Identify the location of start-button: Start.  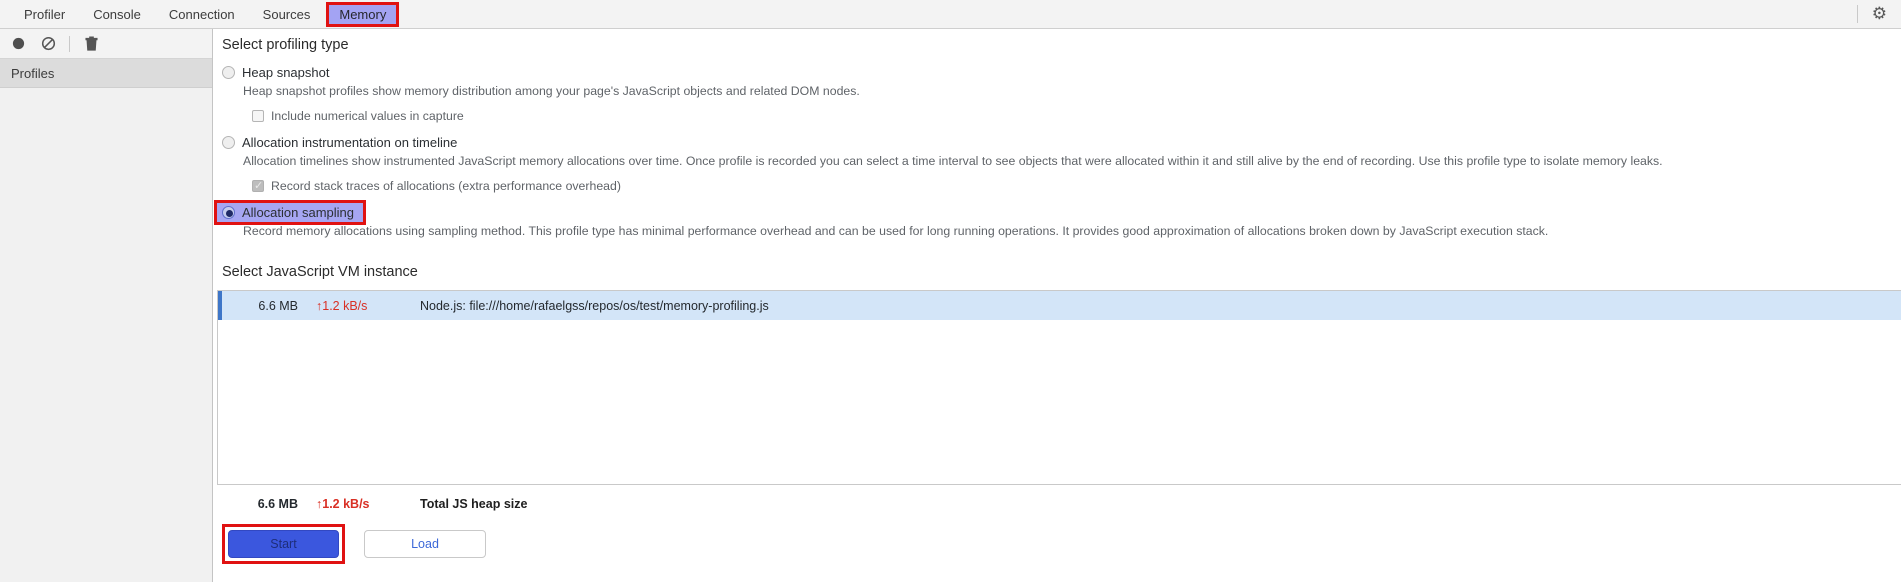
(283, 544).